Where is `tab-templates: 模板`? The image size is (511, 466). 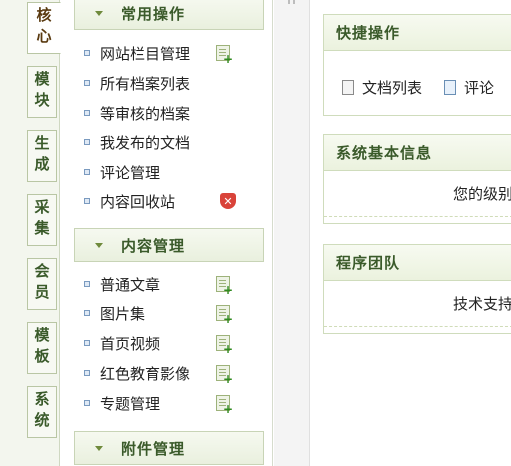 tab-templates: 模板 is located at coordinates (42, 348).